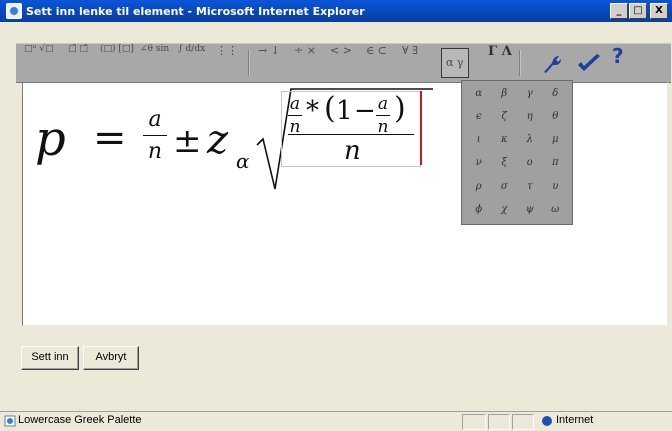 Image resolution: width=672 pixels, height=431 pixels. I want to click on greek-symbol-21: ϕ, so click(479, 210).